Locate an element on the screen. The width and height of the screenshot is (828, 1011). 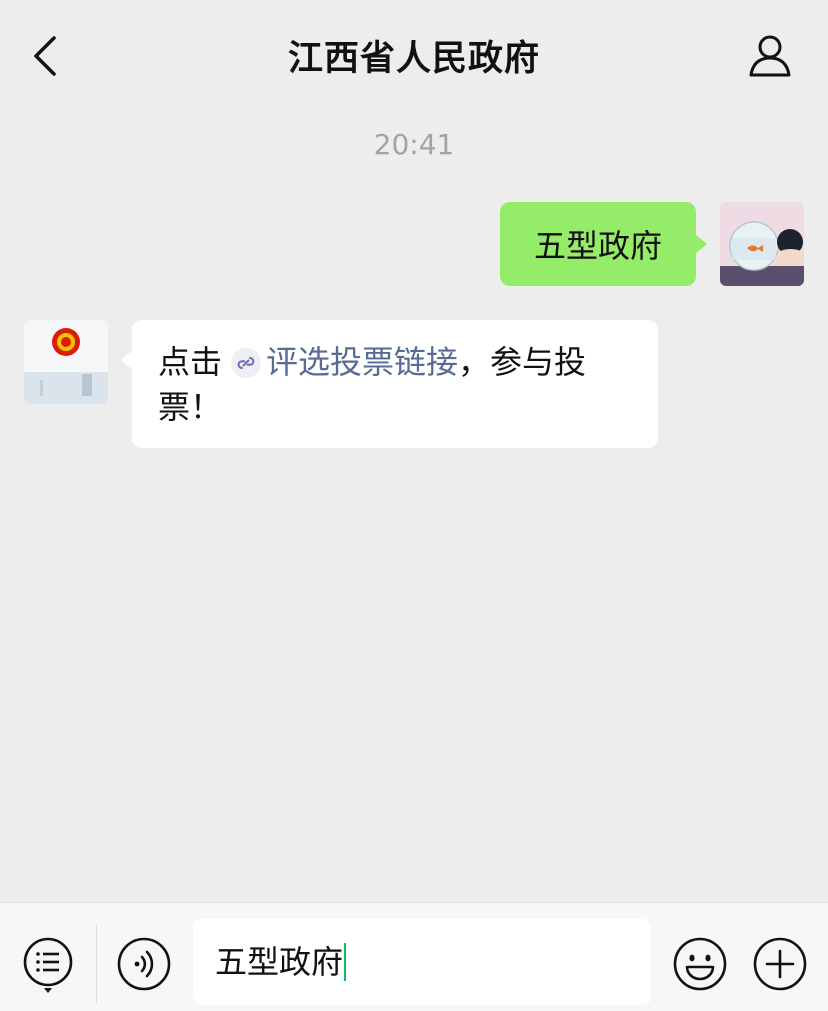
voice-button is located at coordinates (144, 964).